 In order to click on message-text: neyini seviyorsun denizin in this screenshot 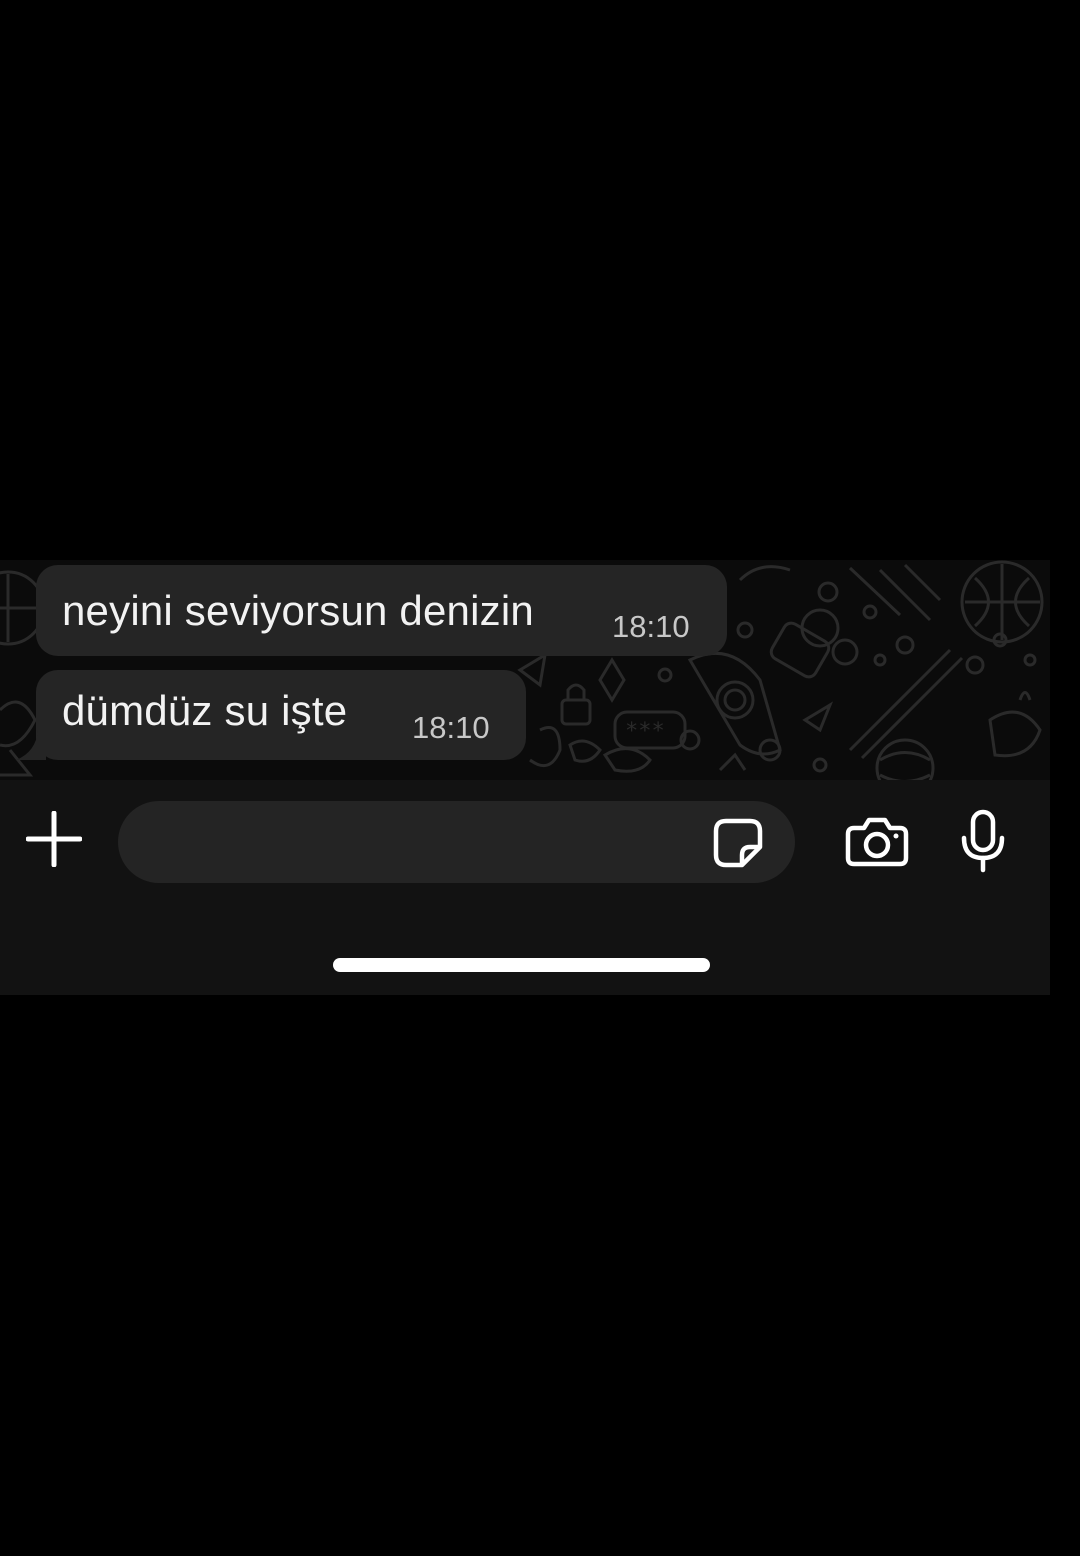, I will do `click(298, 610)`.